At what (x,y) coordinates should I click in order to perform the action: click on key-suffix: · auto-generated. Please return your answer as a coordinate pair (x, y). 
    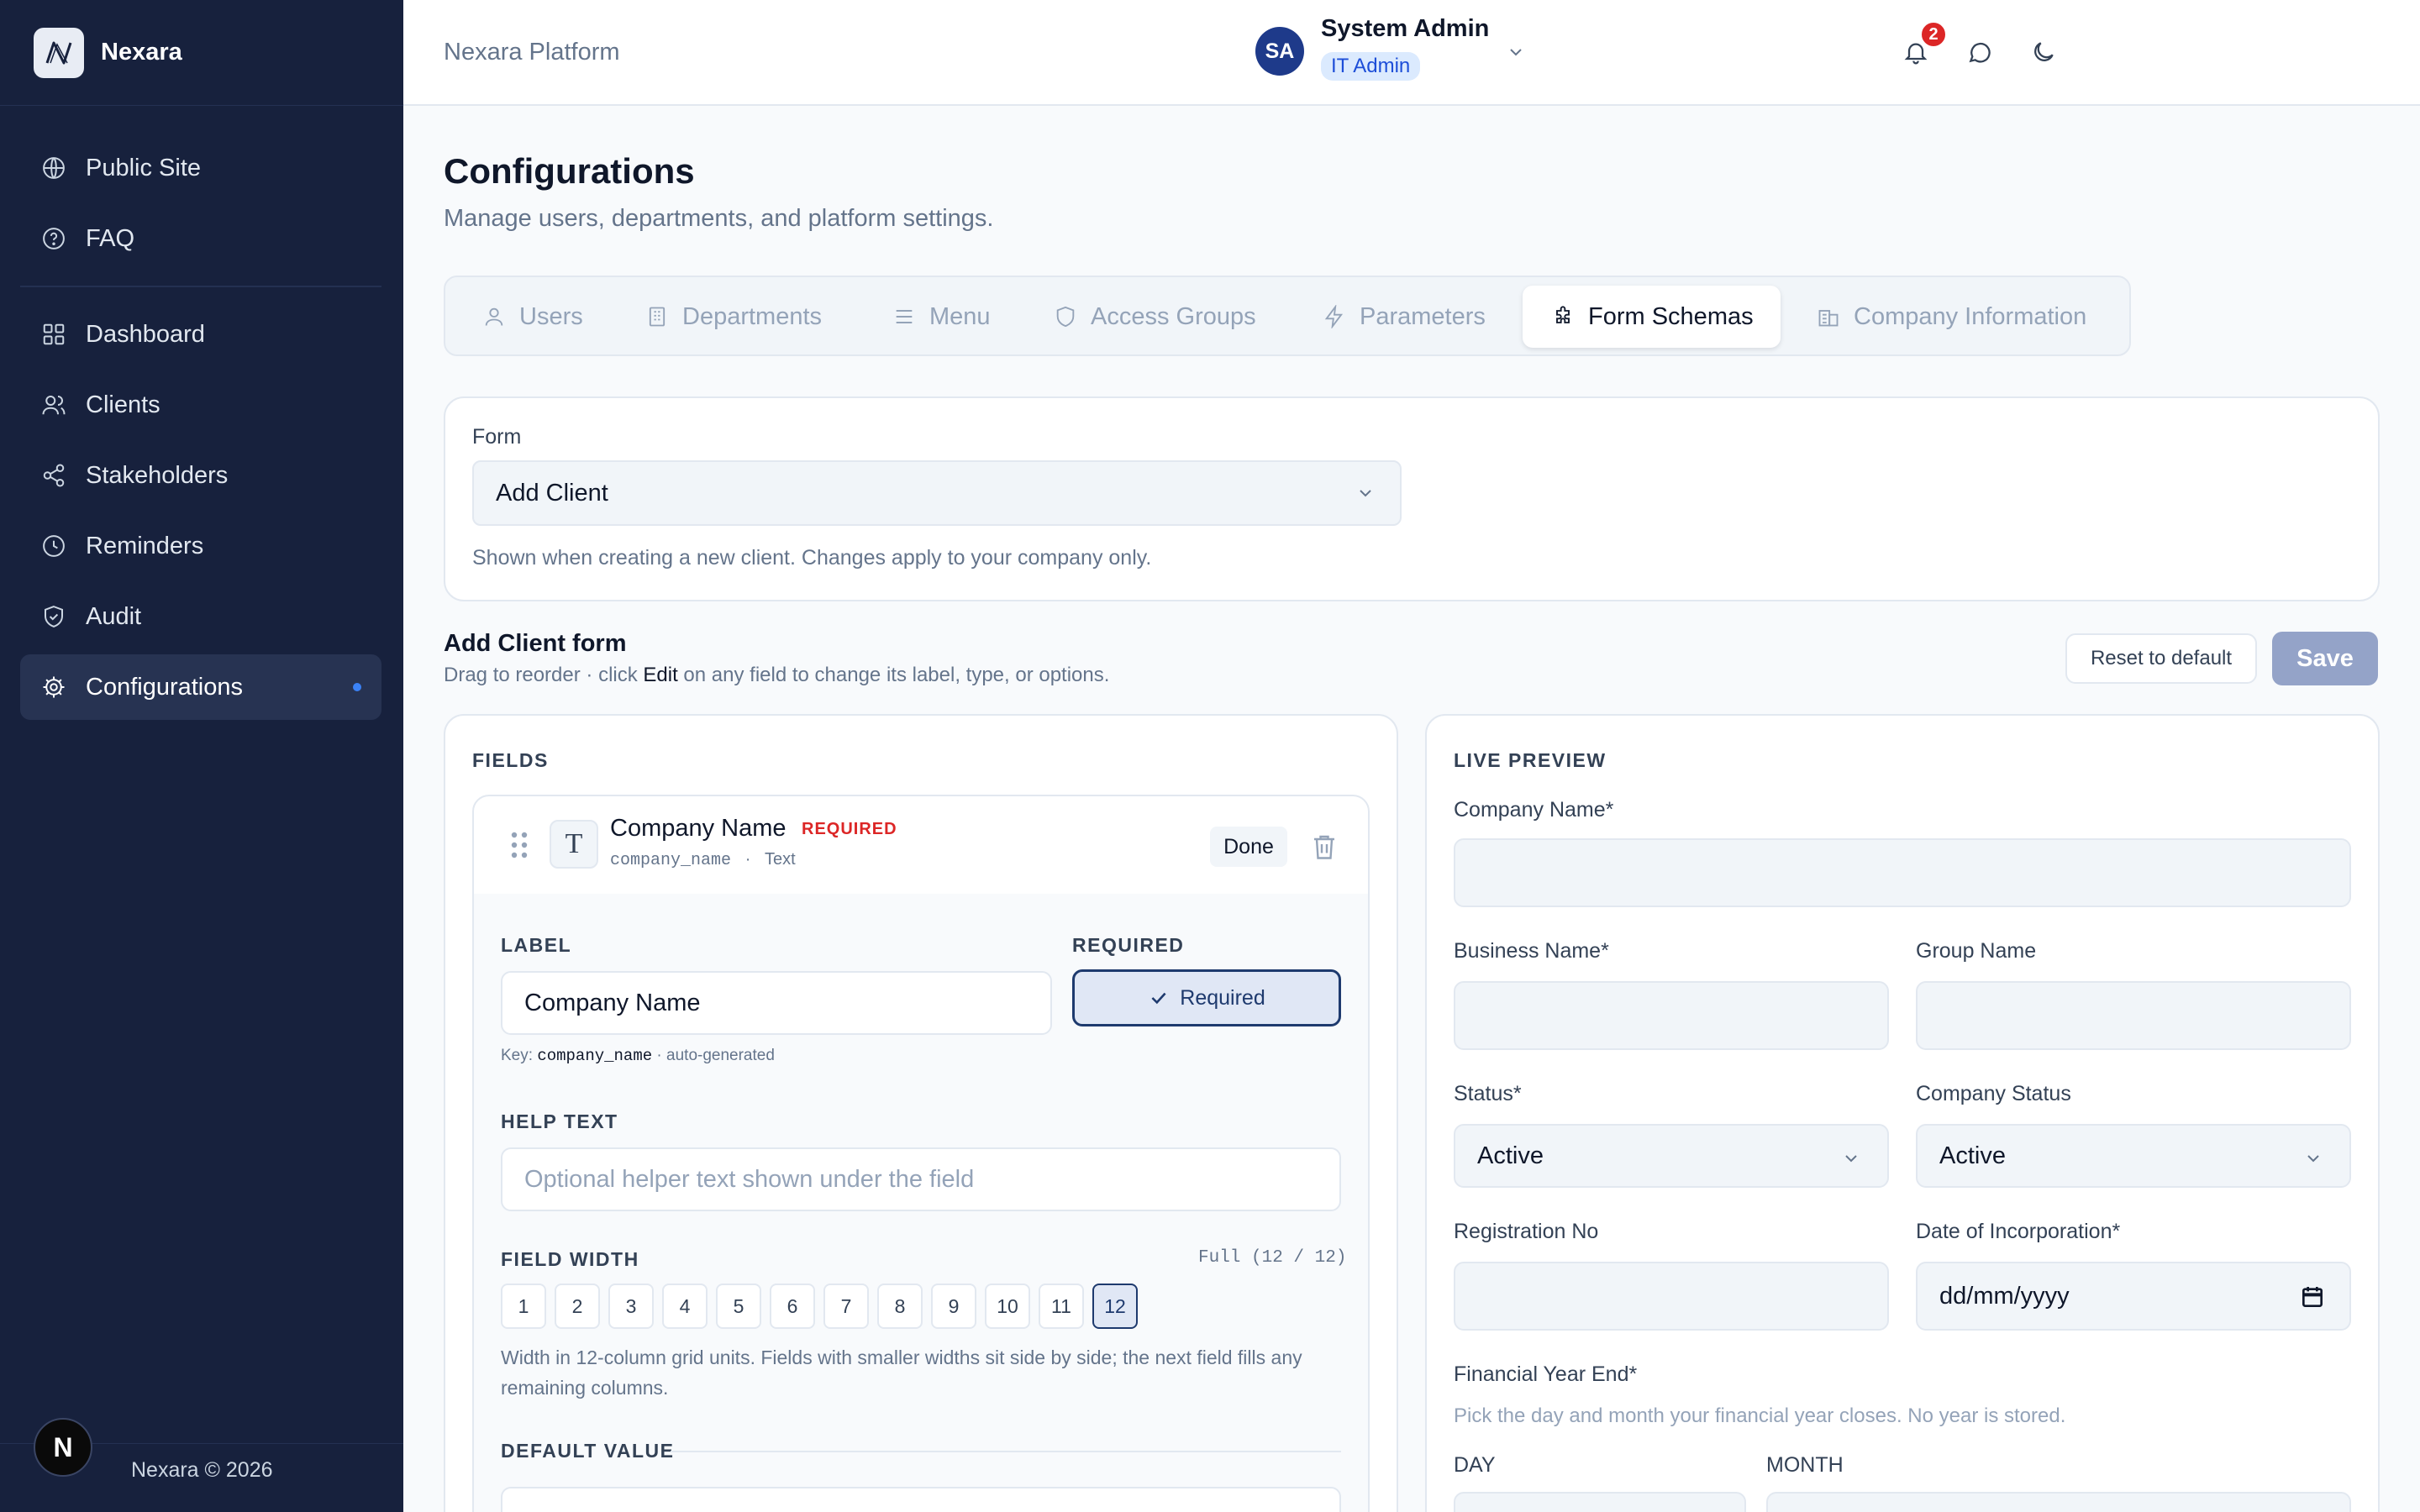
    Looking at the image, I should click on (713, 1055).